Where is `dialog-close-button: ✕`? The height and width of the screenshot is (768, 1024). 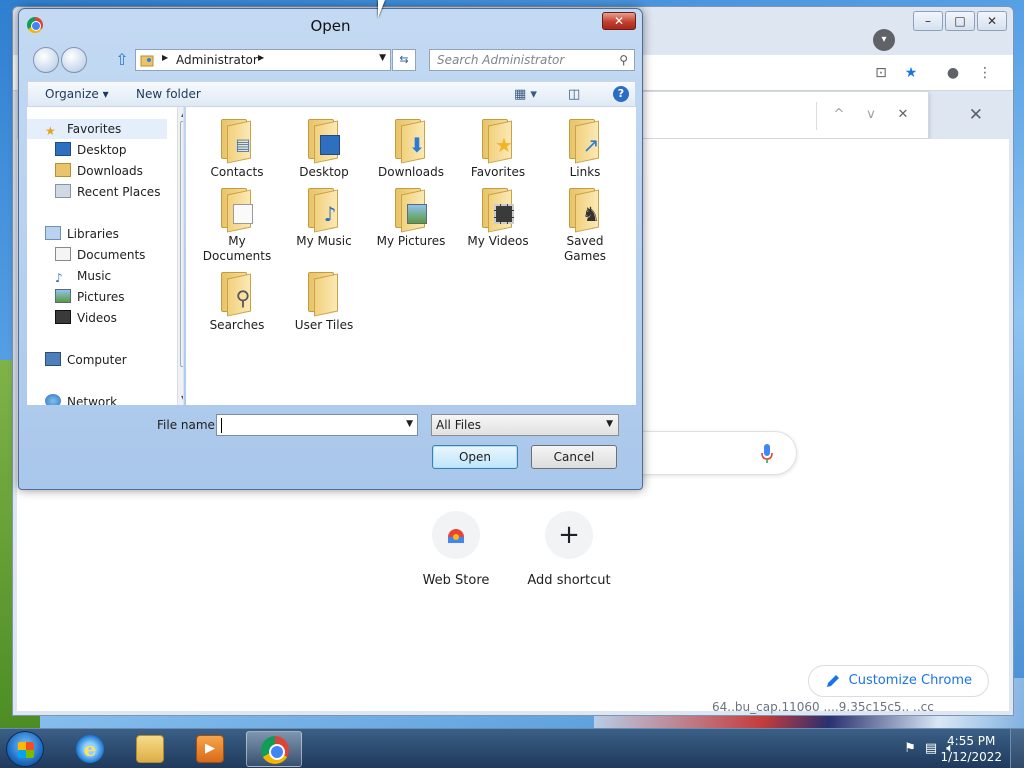 dialog-close-button: ✕ is located at coordinates (619, 21).